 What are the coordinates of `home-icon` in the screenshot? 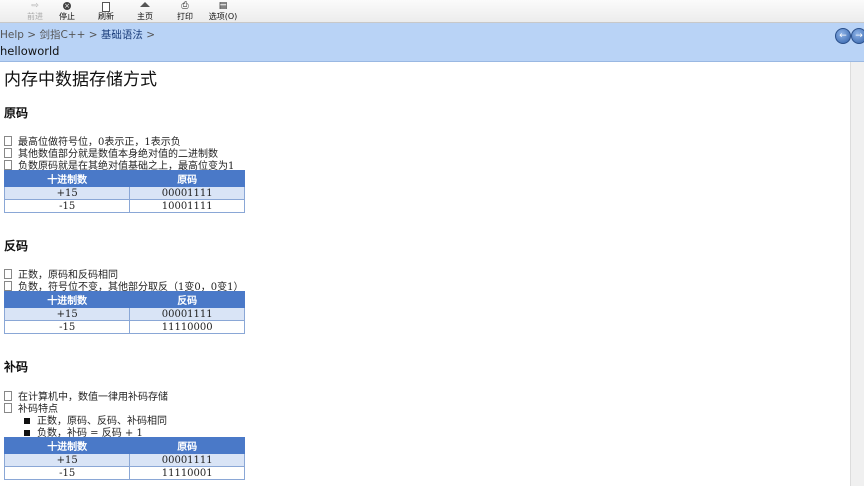 It's located at (145, 4).